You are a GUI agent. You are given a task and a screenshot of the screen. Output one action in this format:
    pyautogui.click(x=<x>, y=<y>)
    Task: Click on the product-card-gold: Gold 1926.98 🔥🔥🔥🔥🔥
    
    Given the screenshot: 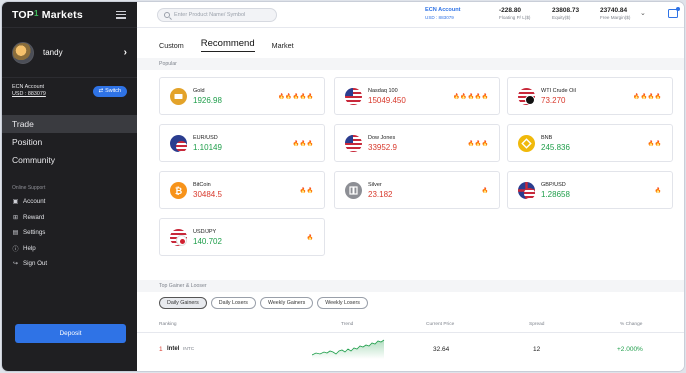 What is the action you would take?
    pyautogui.click(x=242, y=96)
    